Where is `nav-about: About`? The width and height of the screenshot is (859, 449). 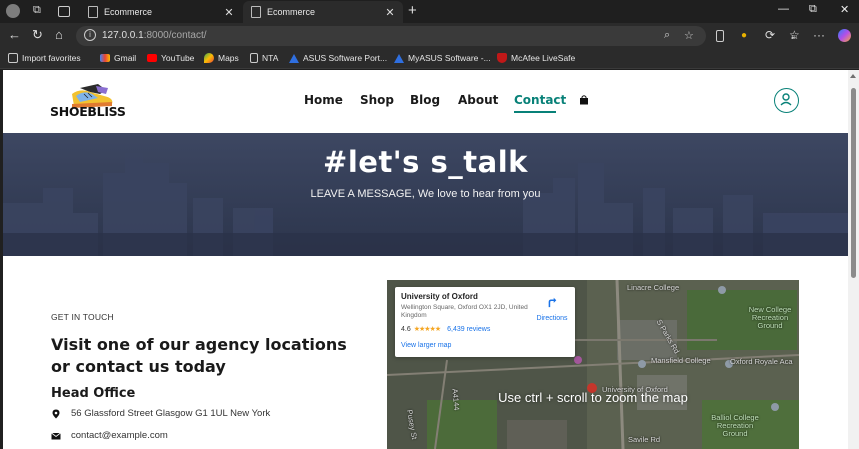 nav-about: About is located at coordinates (478, 100).